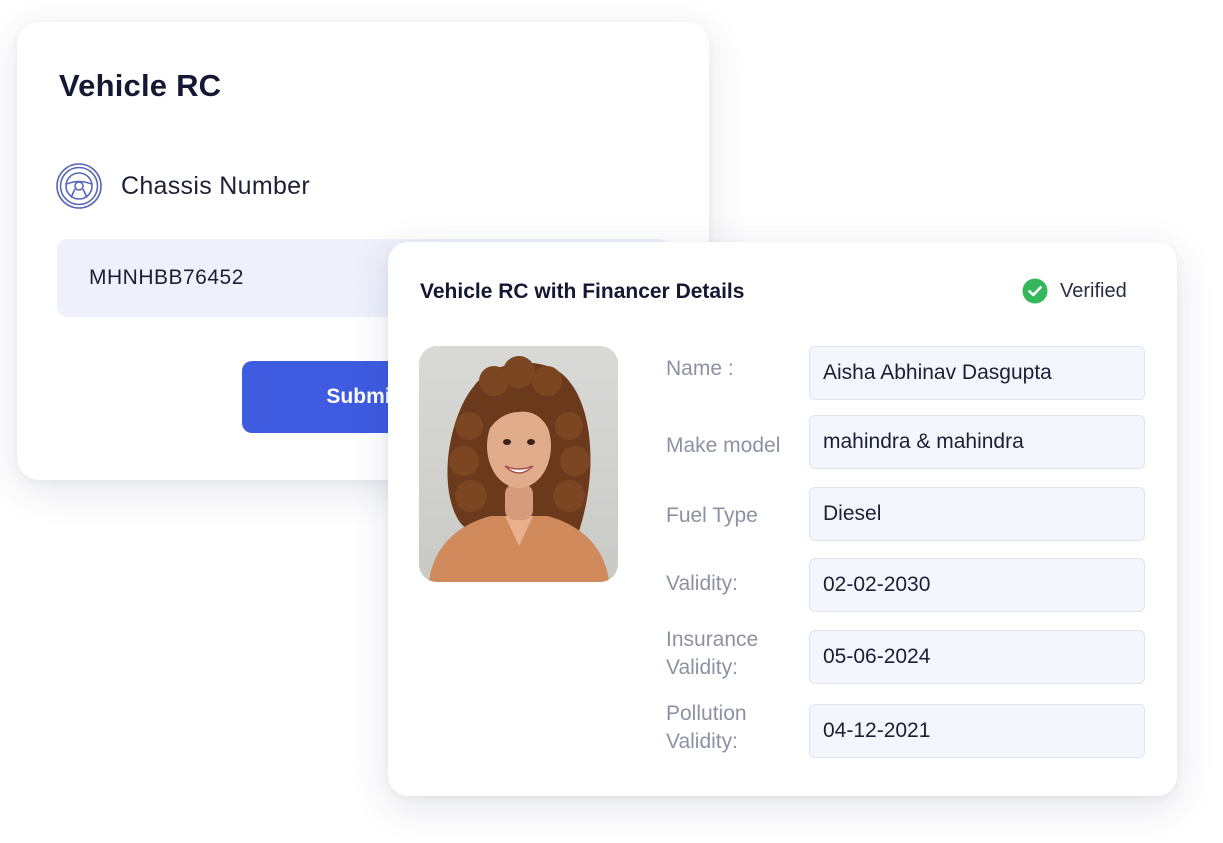 This screenshot has width=1223, height=843. What do you see at coordinates (977, 442) in the screenshot?
I see `detail-value-make-model: mahindra & mahindra` at bounding box center [977, 442].